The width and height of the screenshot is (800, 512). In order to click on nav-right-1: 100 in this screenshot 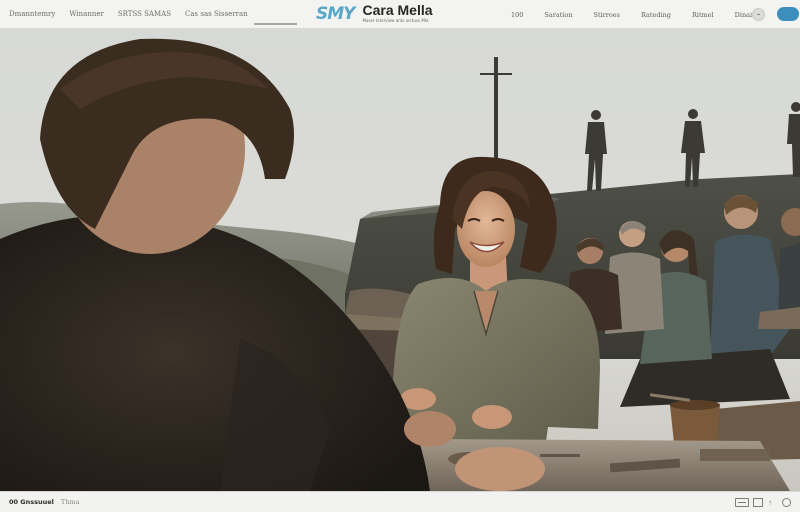, I will do `click(517, 15)`.